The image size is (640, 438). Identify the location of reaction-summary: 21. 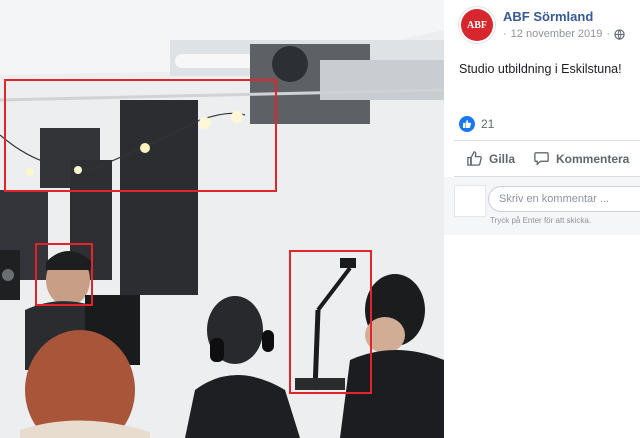
(476, 124).